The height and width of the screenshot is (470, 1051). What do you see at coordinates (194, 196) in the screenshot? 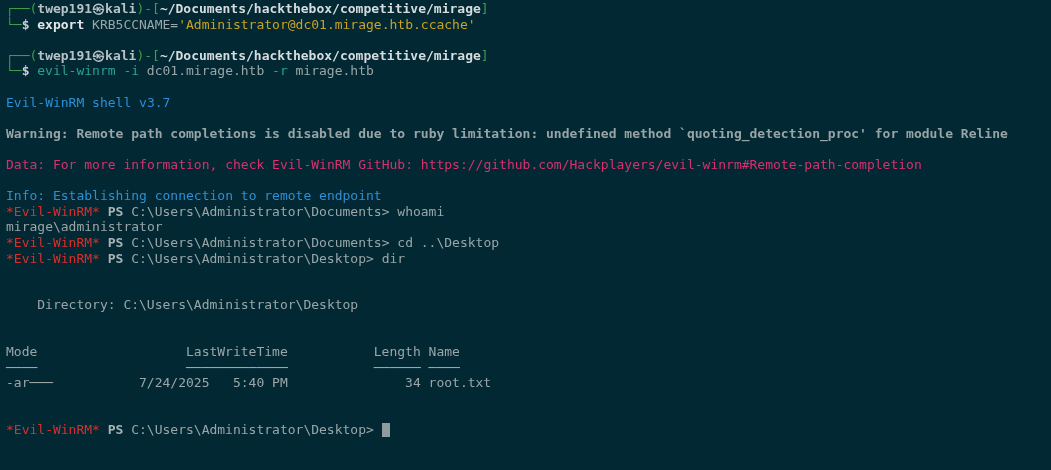
I see `info-message: Info: Establishing connection to remote endpoint` at bounding box center [194, 196].